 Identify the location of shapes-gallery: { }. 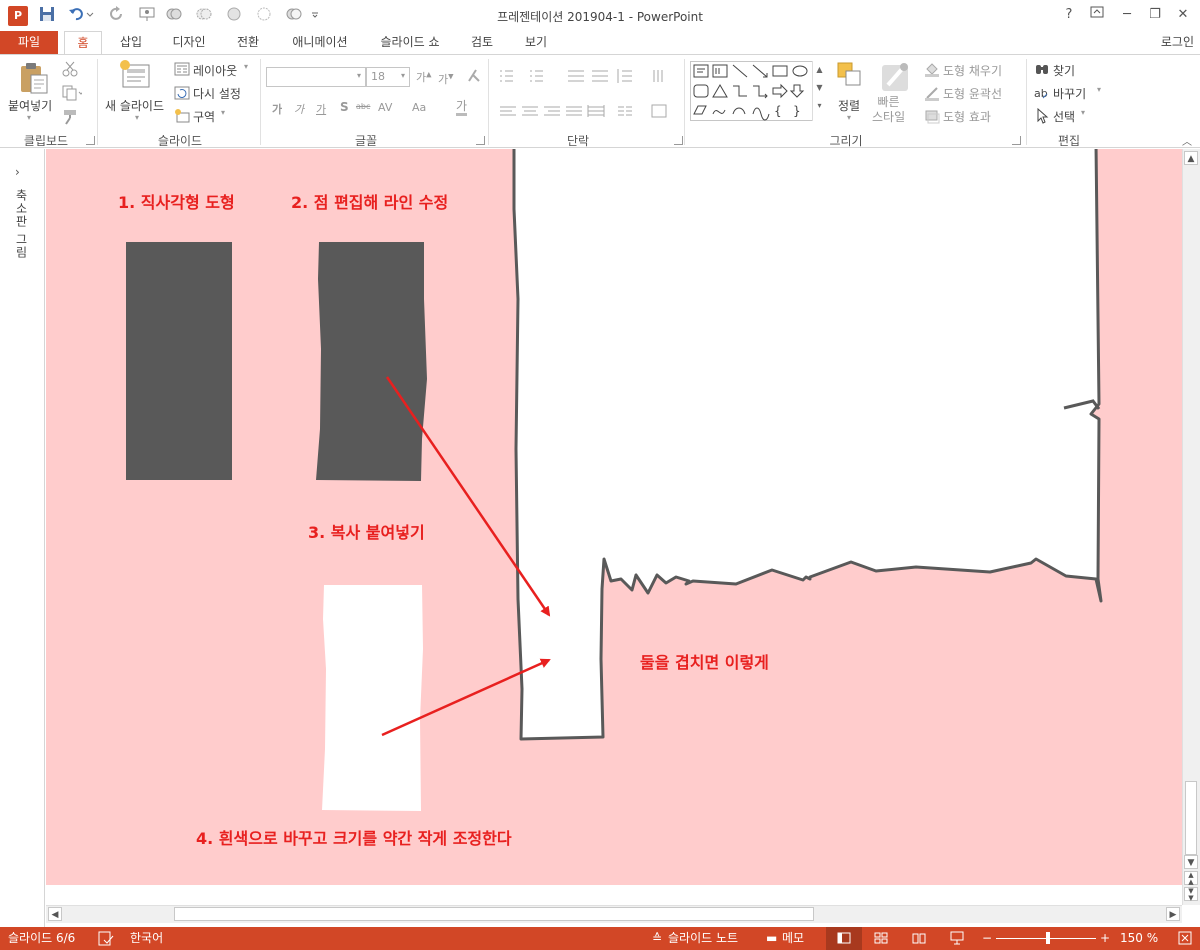
(758, 91).